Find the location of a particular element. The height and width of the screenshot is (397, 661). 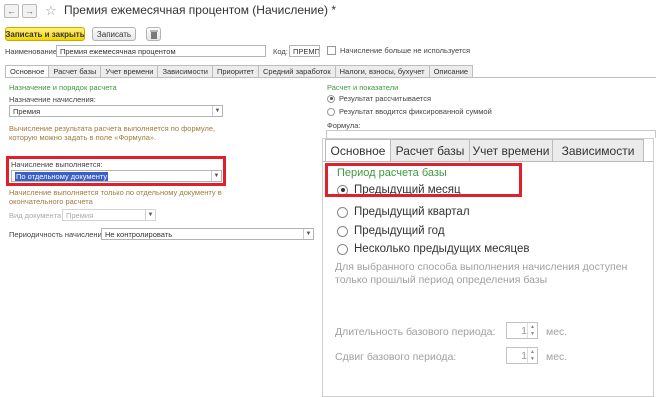

option-prev-quarter-label: Предыдущий квартал is located at coordinates (412, 212).